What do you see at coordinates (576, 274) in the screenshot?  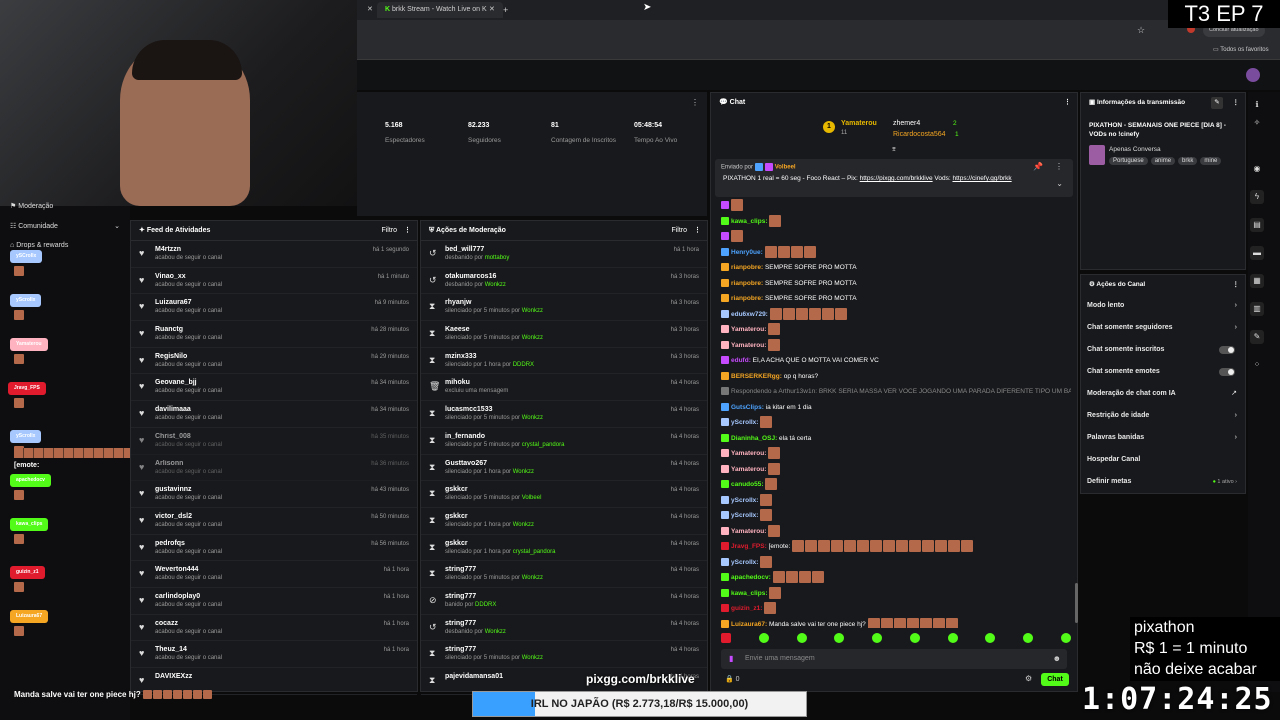 I see `mod-username: otakumarcos16` at bounding box center [576, 274].